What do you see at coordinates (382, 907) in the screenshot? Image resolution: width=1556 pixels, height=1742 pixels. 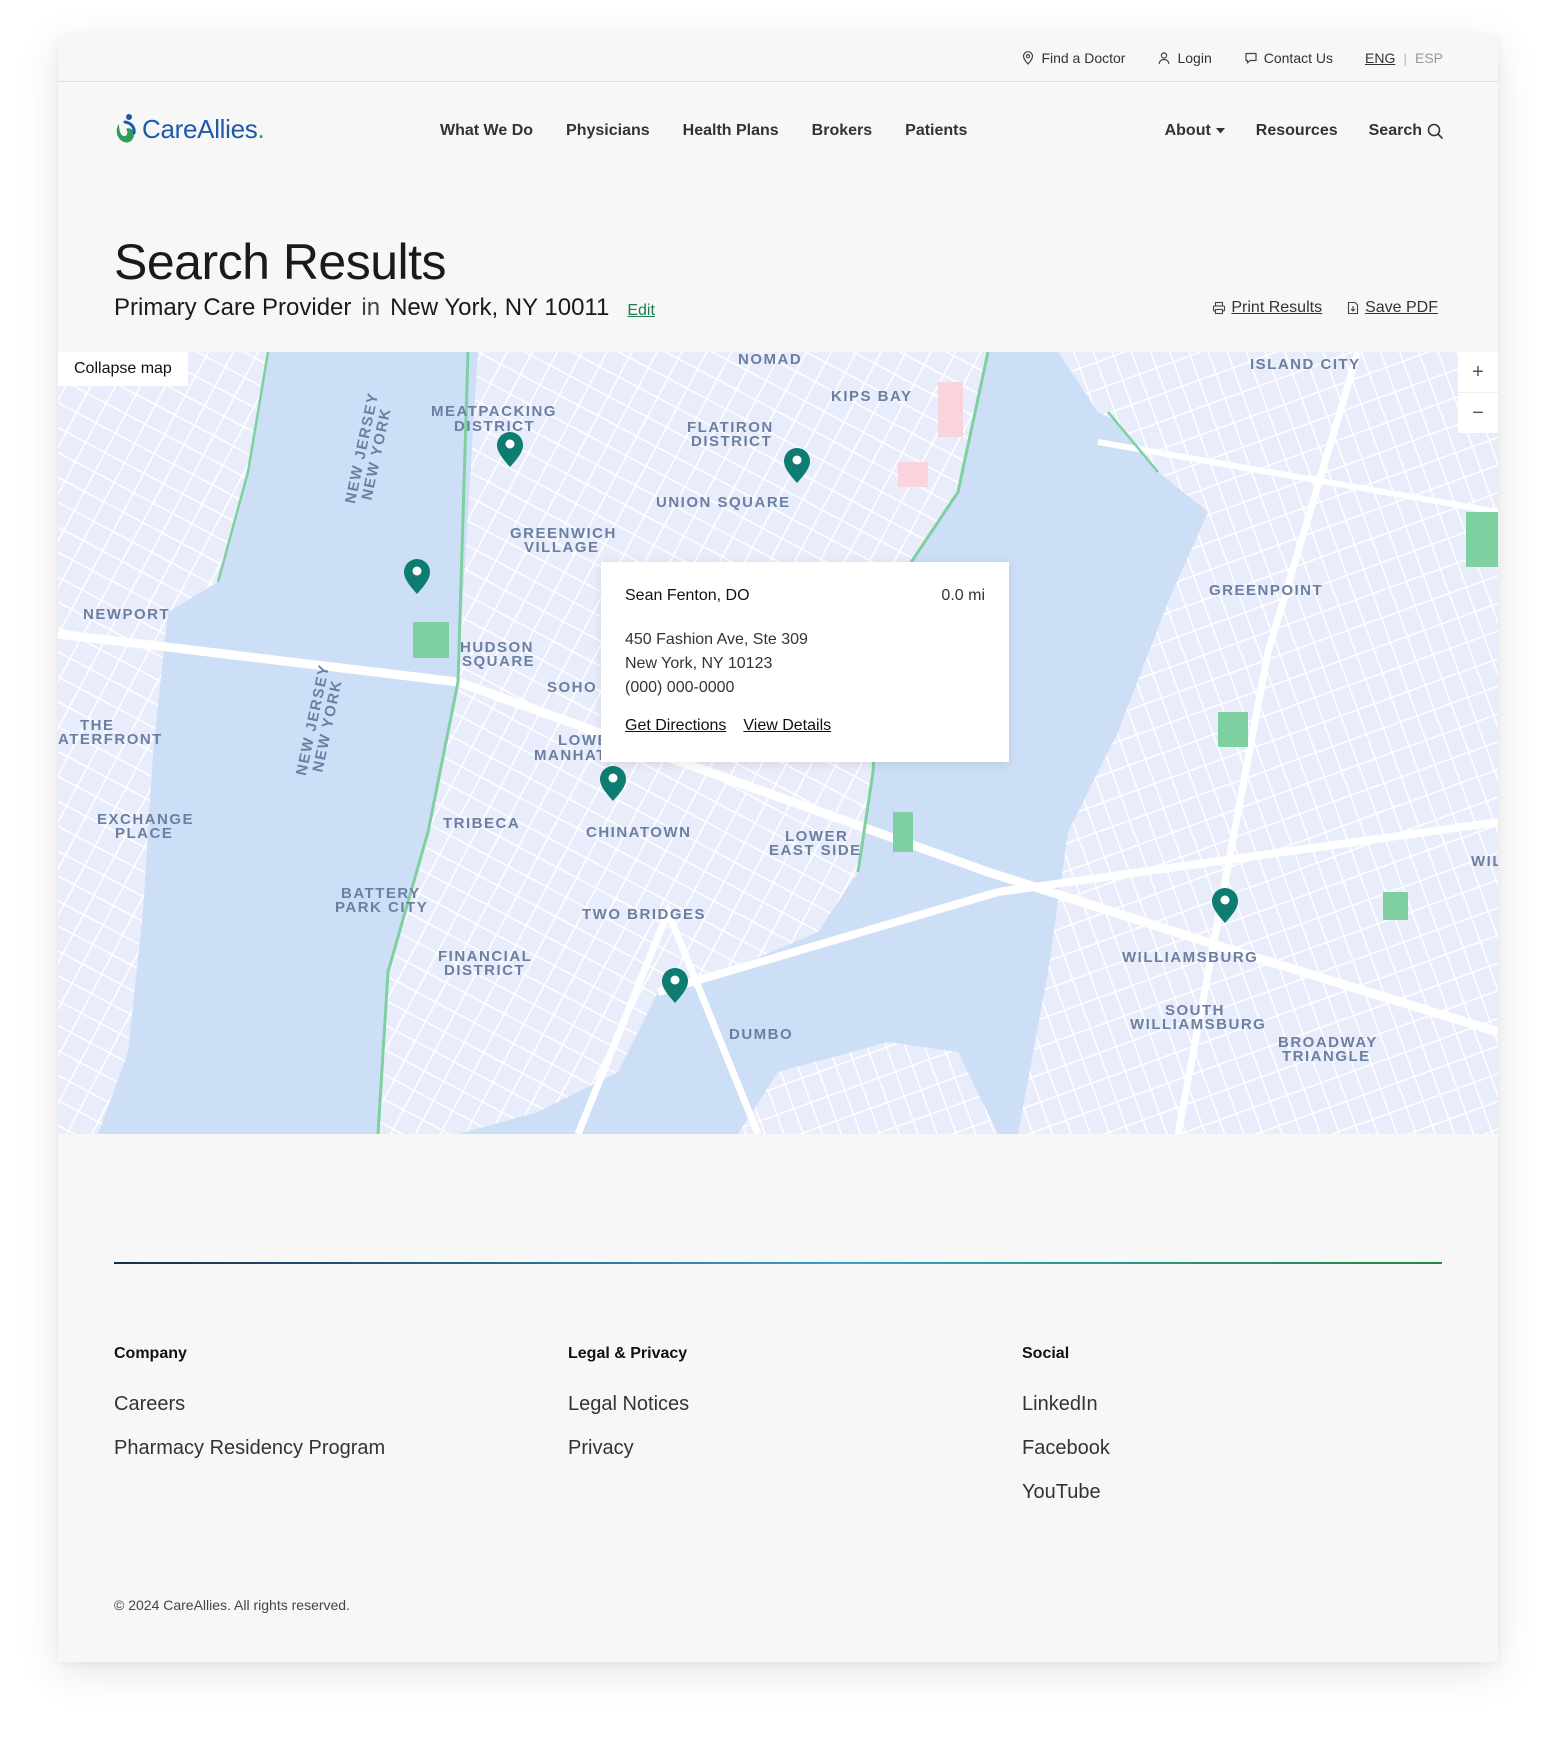 I see `map-label-park-city: PARK CITY` at bounding box center [382, 907].